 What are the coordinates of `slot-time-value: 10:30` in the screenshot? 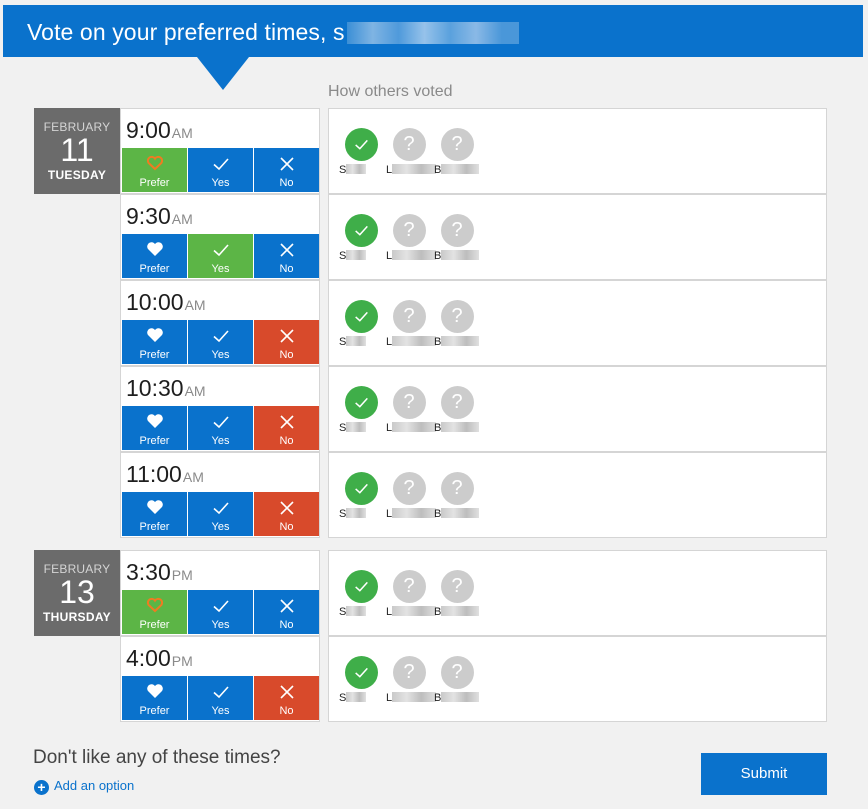 It's located at (155, 388).